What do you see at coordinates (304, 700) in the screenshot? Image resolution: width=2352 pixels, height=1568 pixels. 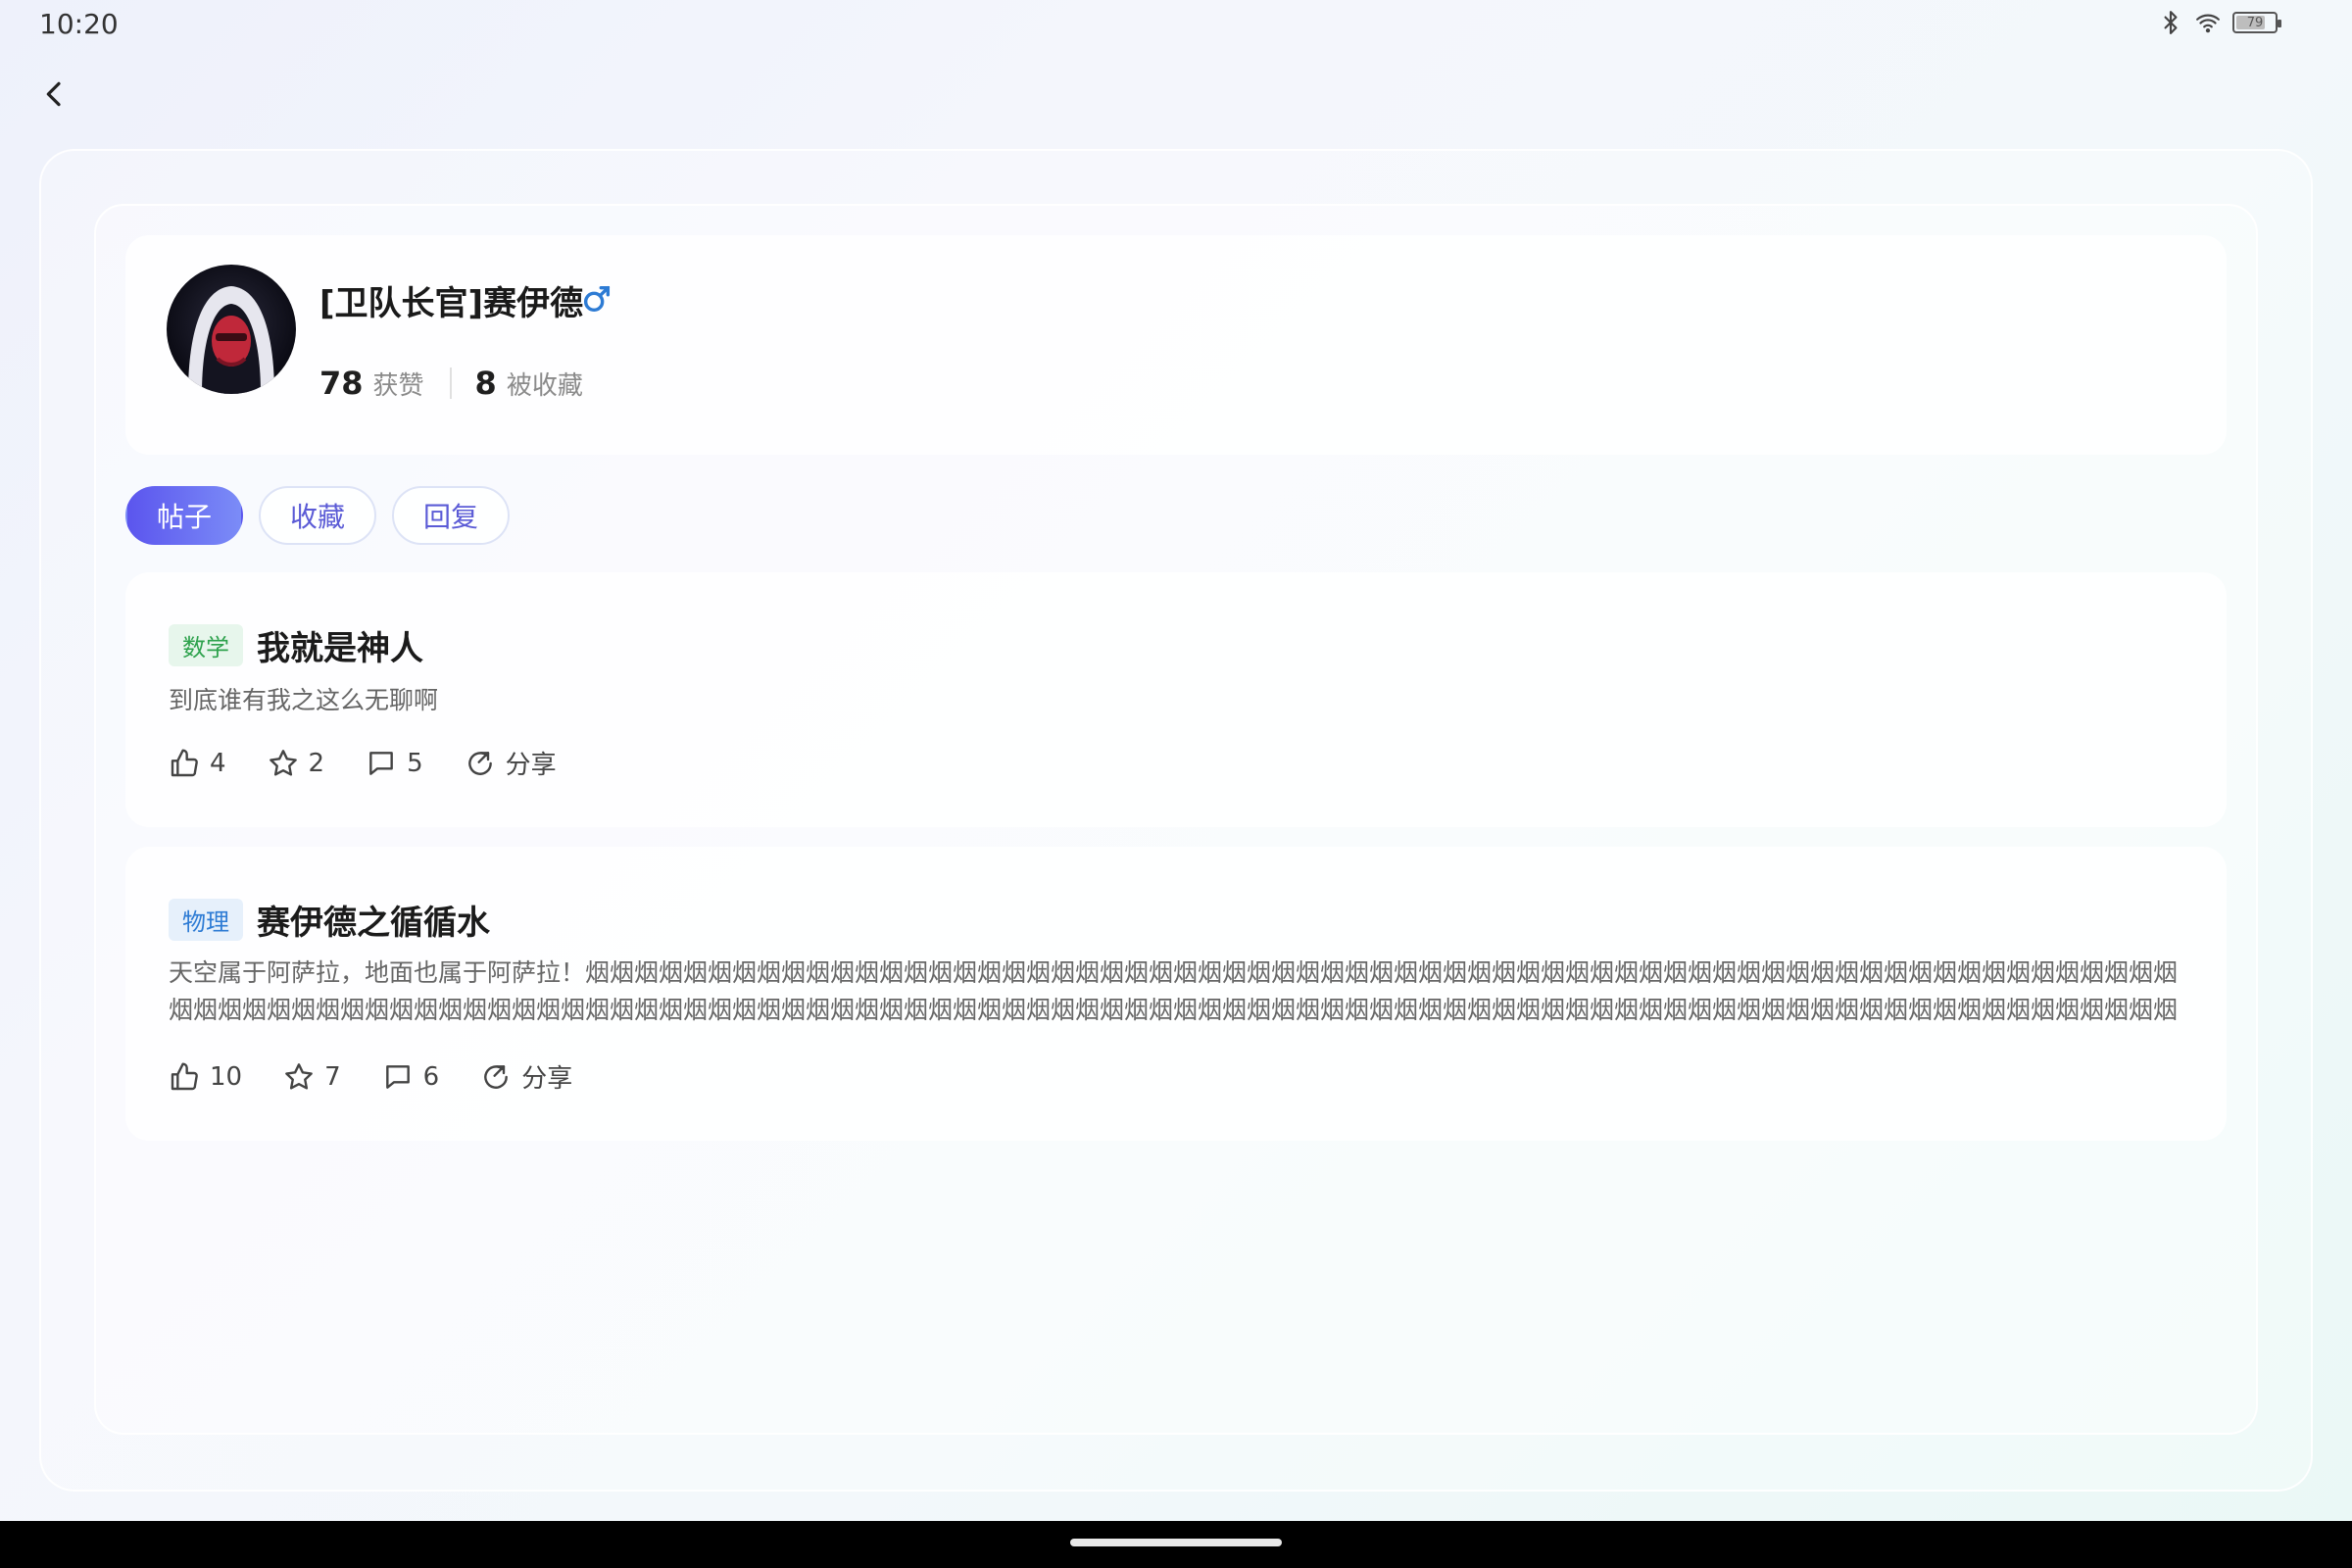 I see `post-excerpt: 到底谁有我之这么无聊啊` at bounding box center [304, 700].